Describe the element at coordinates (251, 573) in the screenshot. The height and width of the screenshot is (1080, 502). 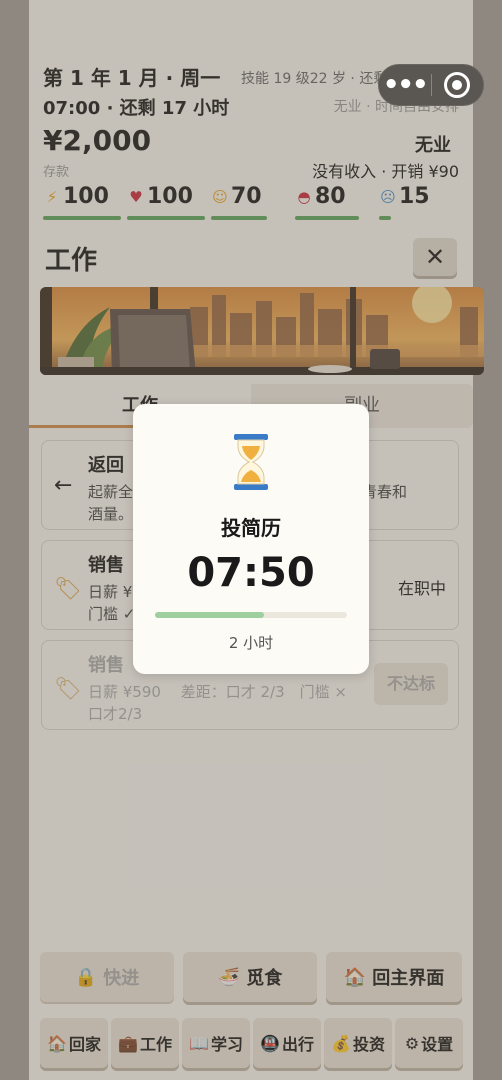
I see `modal-clock: 07:50` at that location.